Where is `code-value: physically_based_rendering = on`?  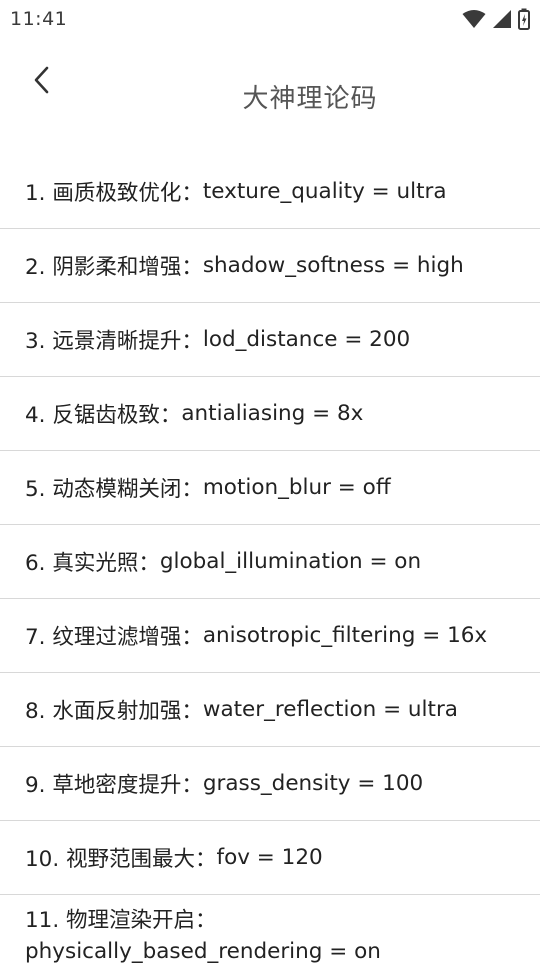 code-value: physically_based_rendering = on is located at coordinates (203, 951).